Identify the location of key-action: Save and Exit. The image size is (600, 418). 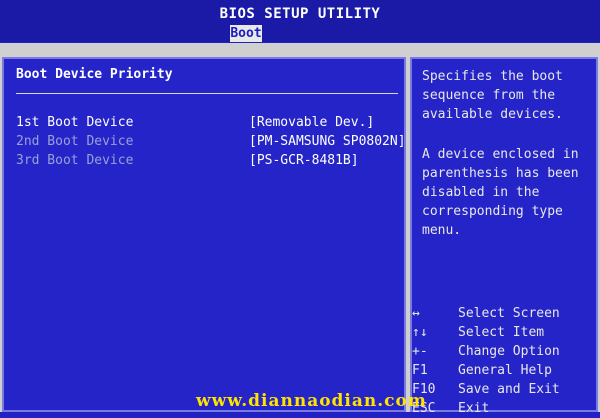
(509, 389).